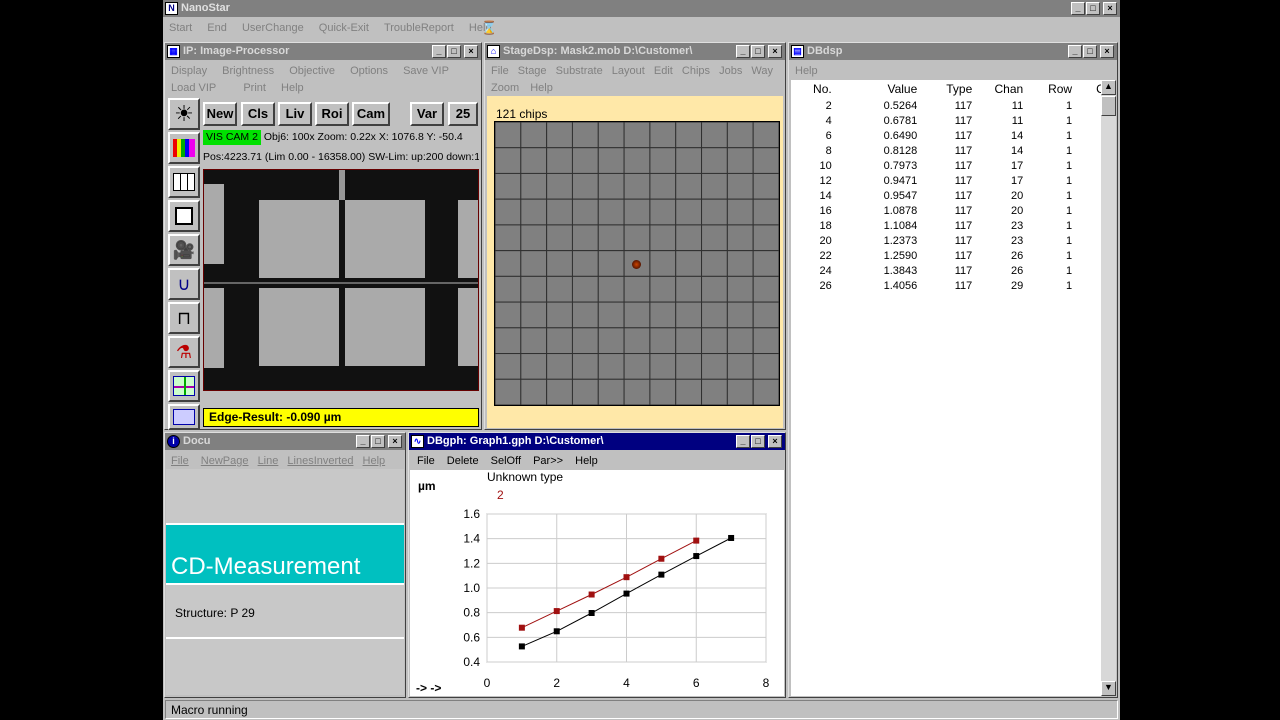  I want to click on dbgph-minimize-button: _, so click(743, 441).